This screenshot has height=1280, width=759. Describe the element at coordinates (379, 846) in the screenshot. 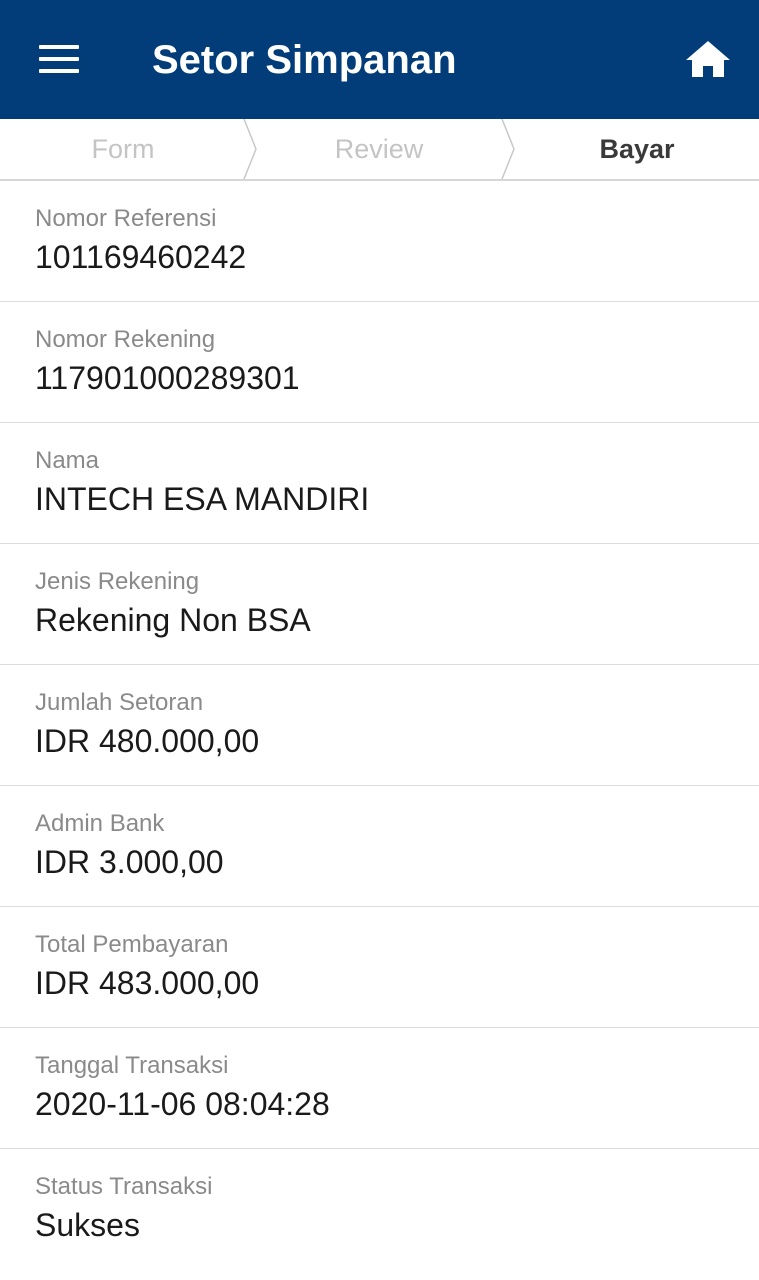

I see `detail-row-admin-bank: Admin Bank IDR 3.000,00` at that location.